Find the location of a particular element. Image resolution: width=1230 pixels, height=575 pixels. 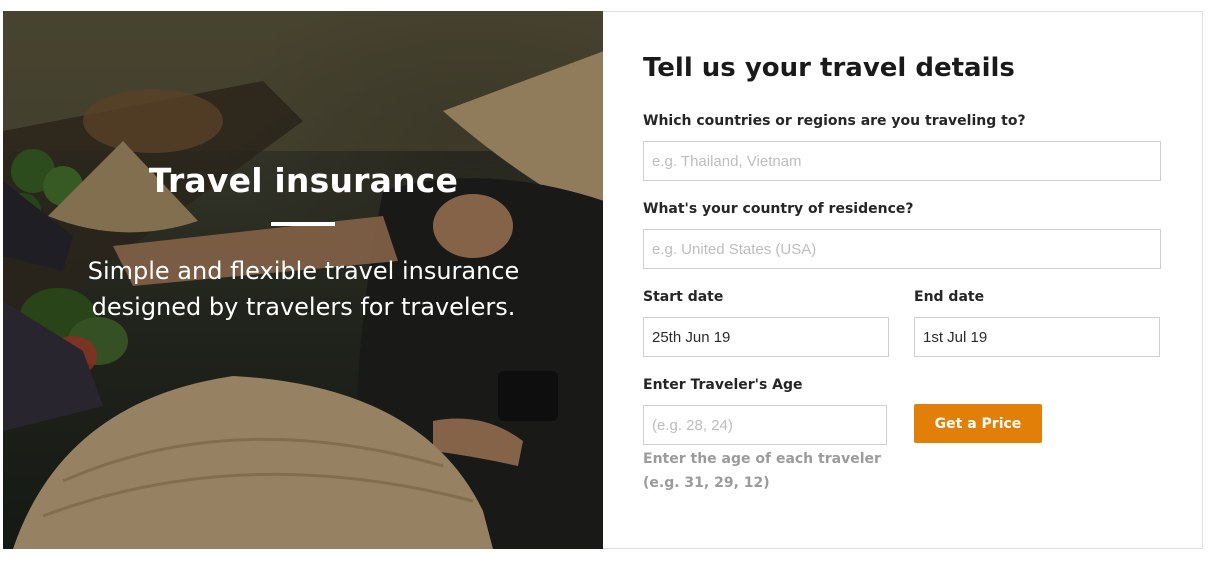

start-date-input is located at coordinates (766, 337).